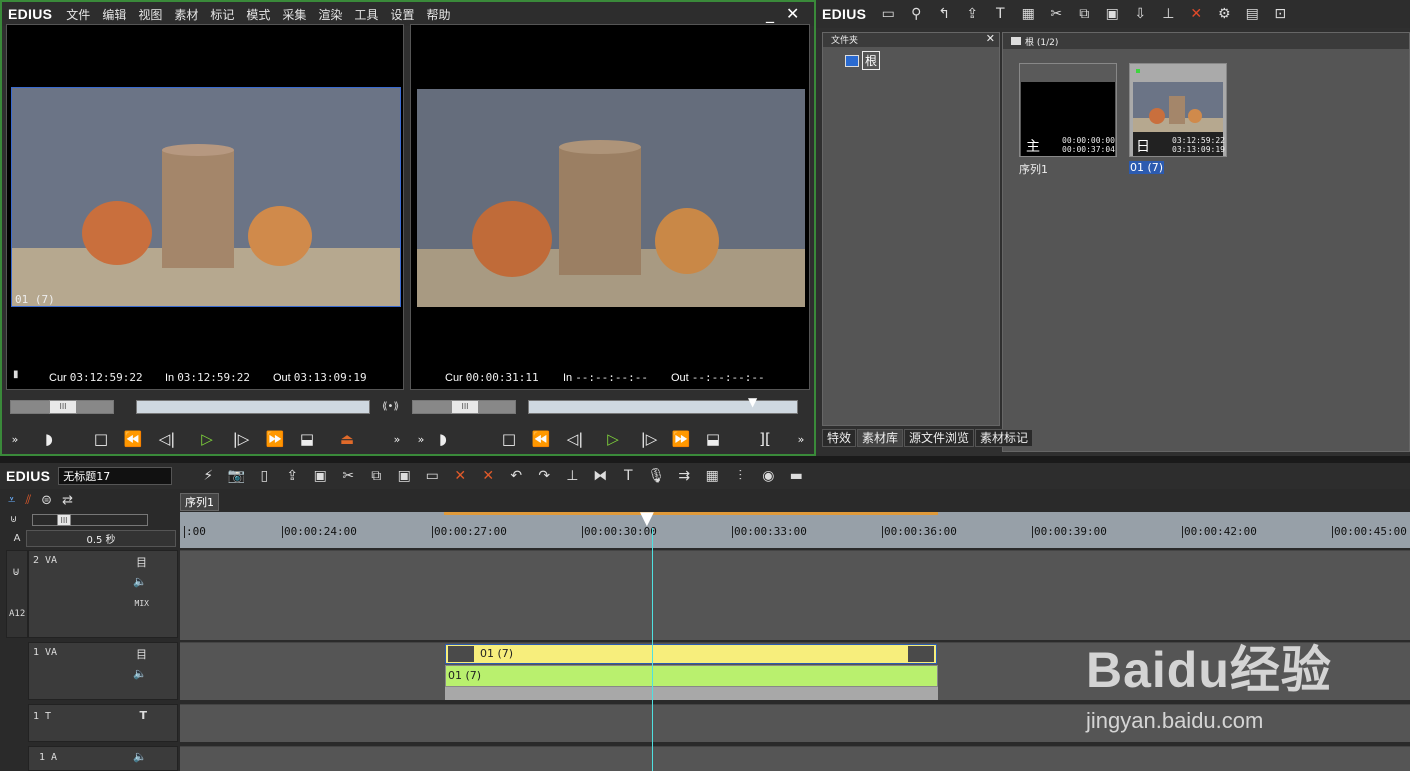  Describe the element at coordinates (141, 562) in the screenshot. I see `video-toggle-icon: 目` at that location.